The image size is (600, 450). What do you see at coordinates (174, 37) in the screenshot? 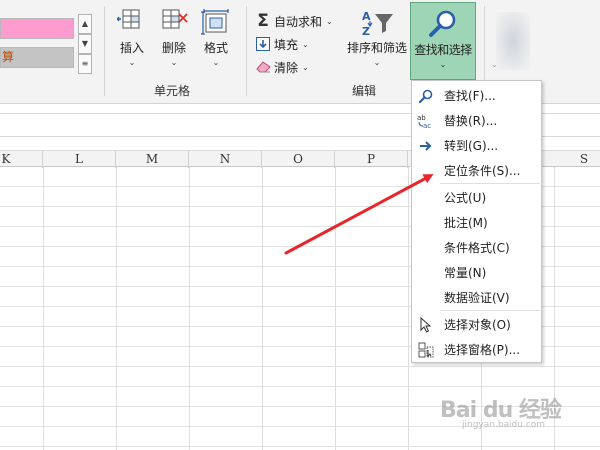
I see `delete-button: 删除 ⌄` at bounding box center [174, 37].